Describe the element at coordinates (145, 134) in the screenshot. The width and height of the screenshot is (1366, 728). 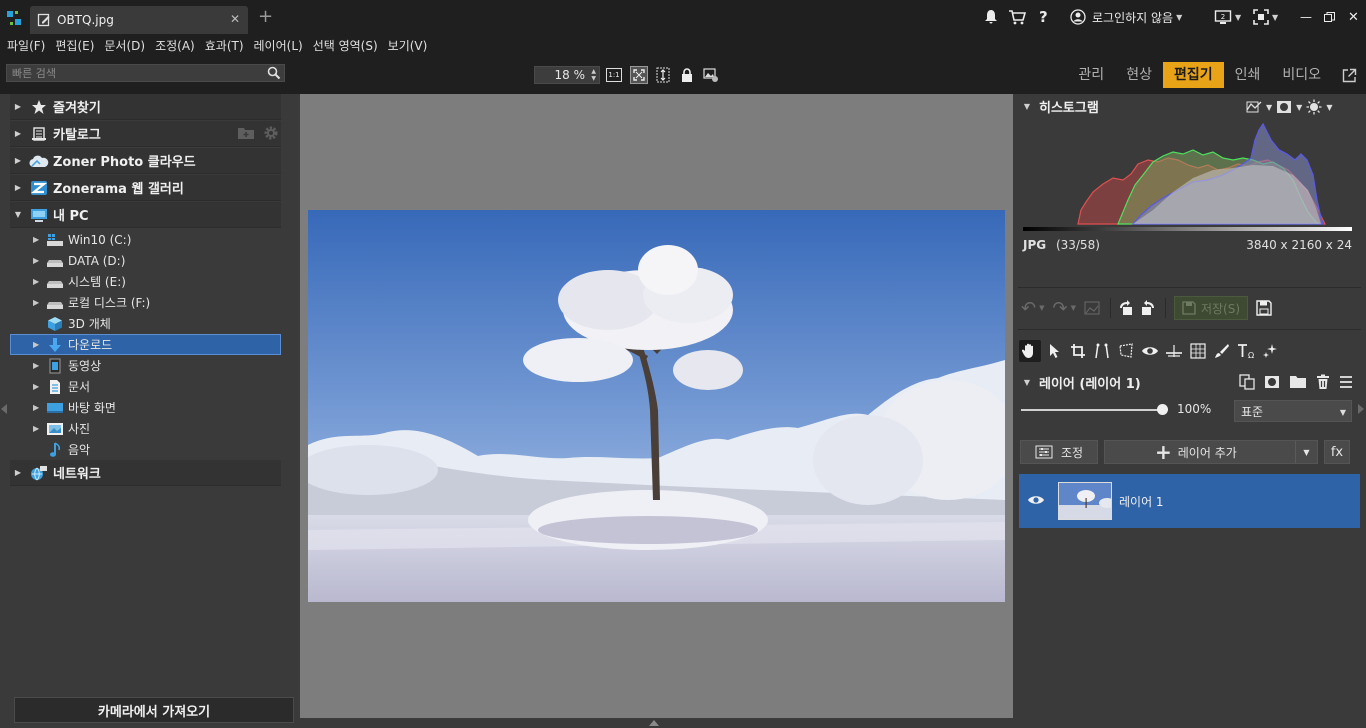
I see `section-catalog: ▶ 카탈로그` at that location.